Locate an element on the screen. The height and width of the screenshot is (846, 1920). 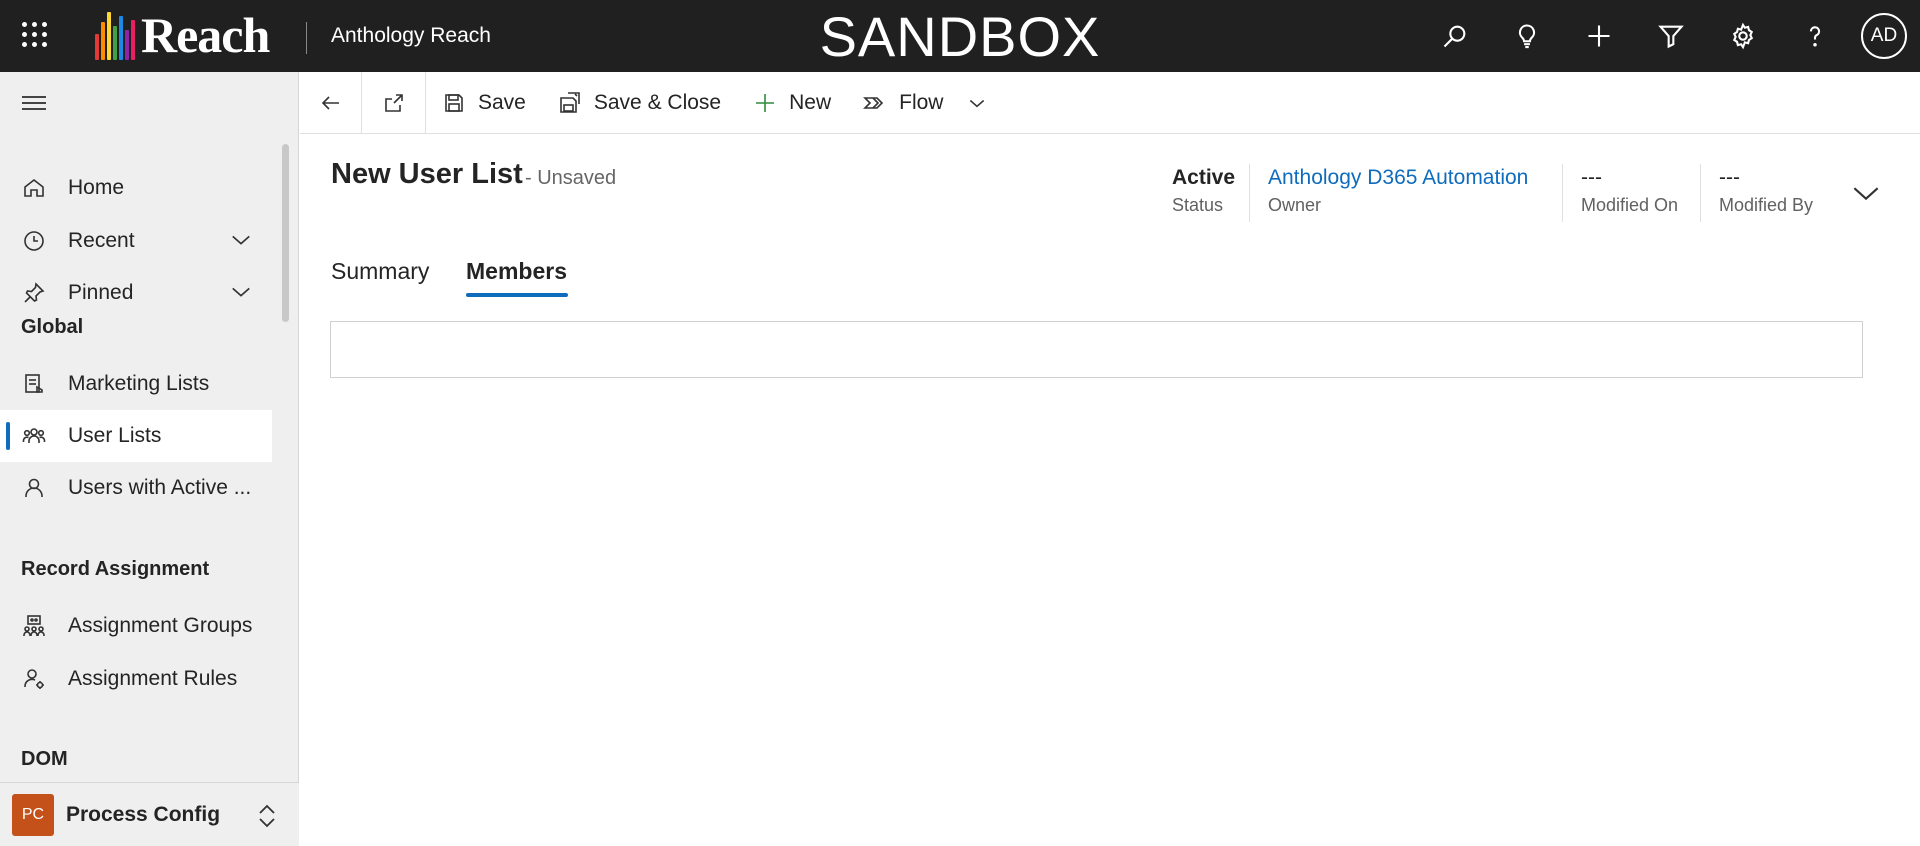
assignment-group-icon is located at coordinates (34, 626).